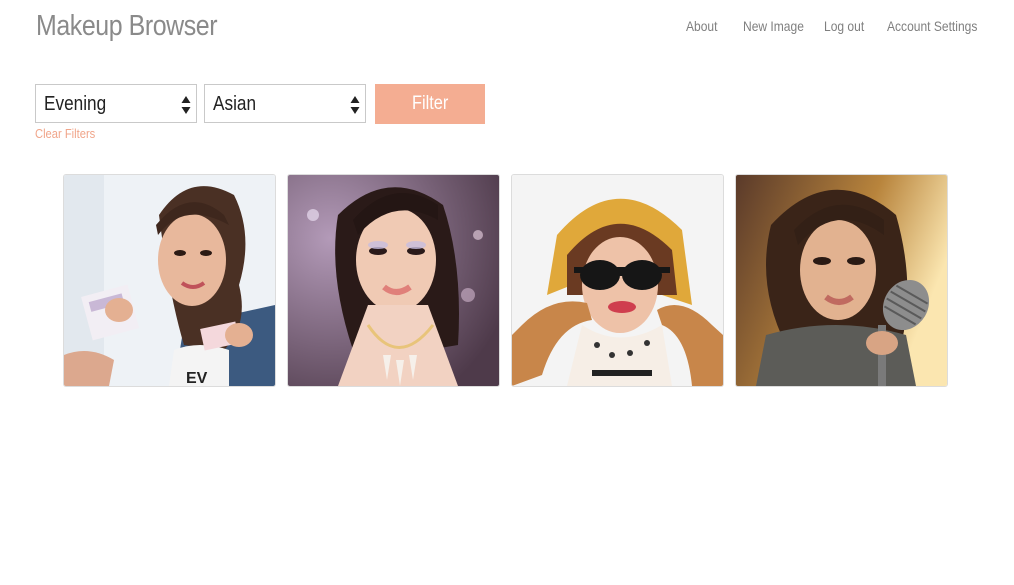  What do you see at coordinates (235, 104) in the screenshot?
I see `ethnicity-select-value: Asian` at bounding box center [235, 104].